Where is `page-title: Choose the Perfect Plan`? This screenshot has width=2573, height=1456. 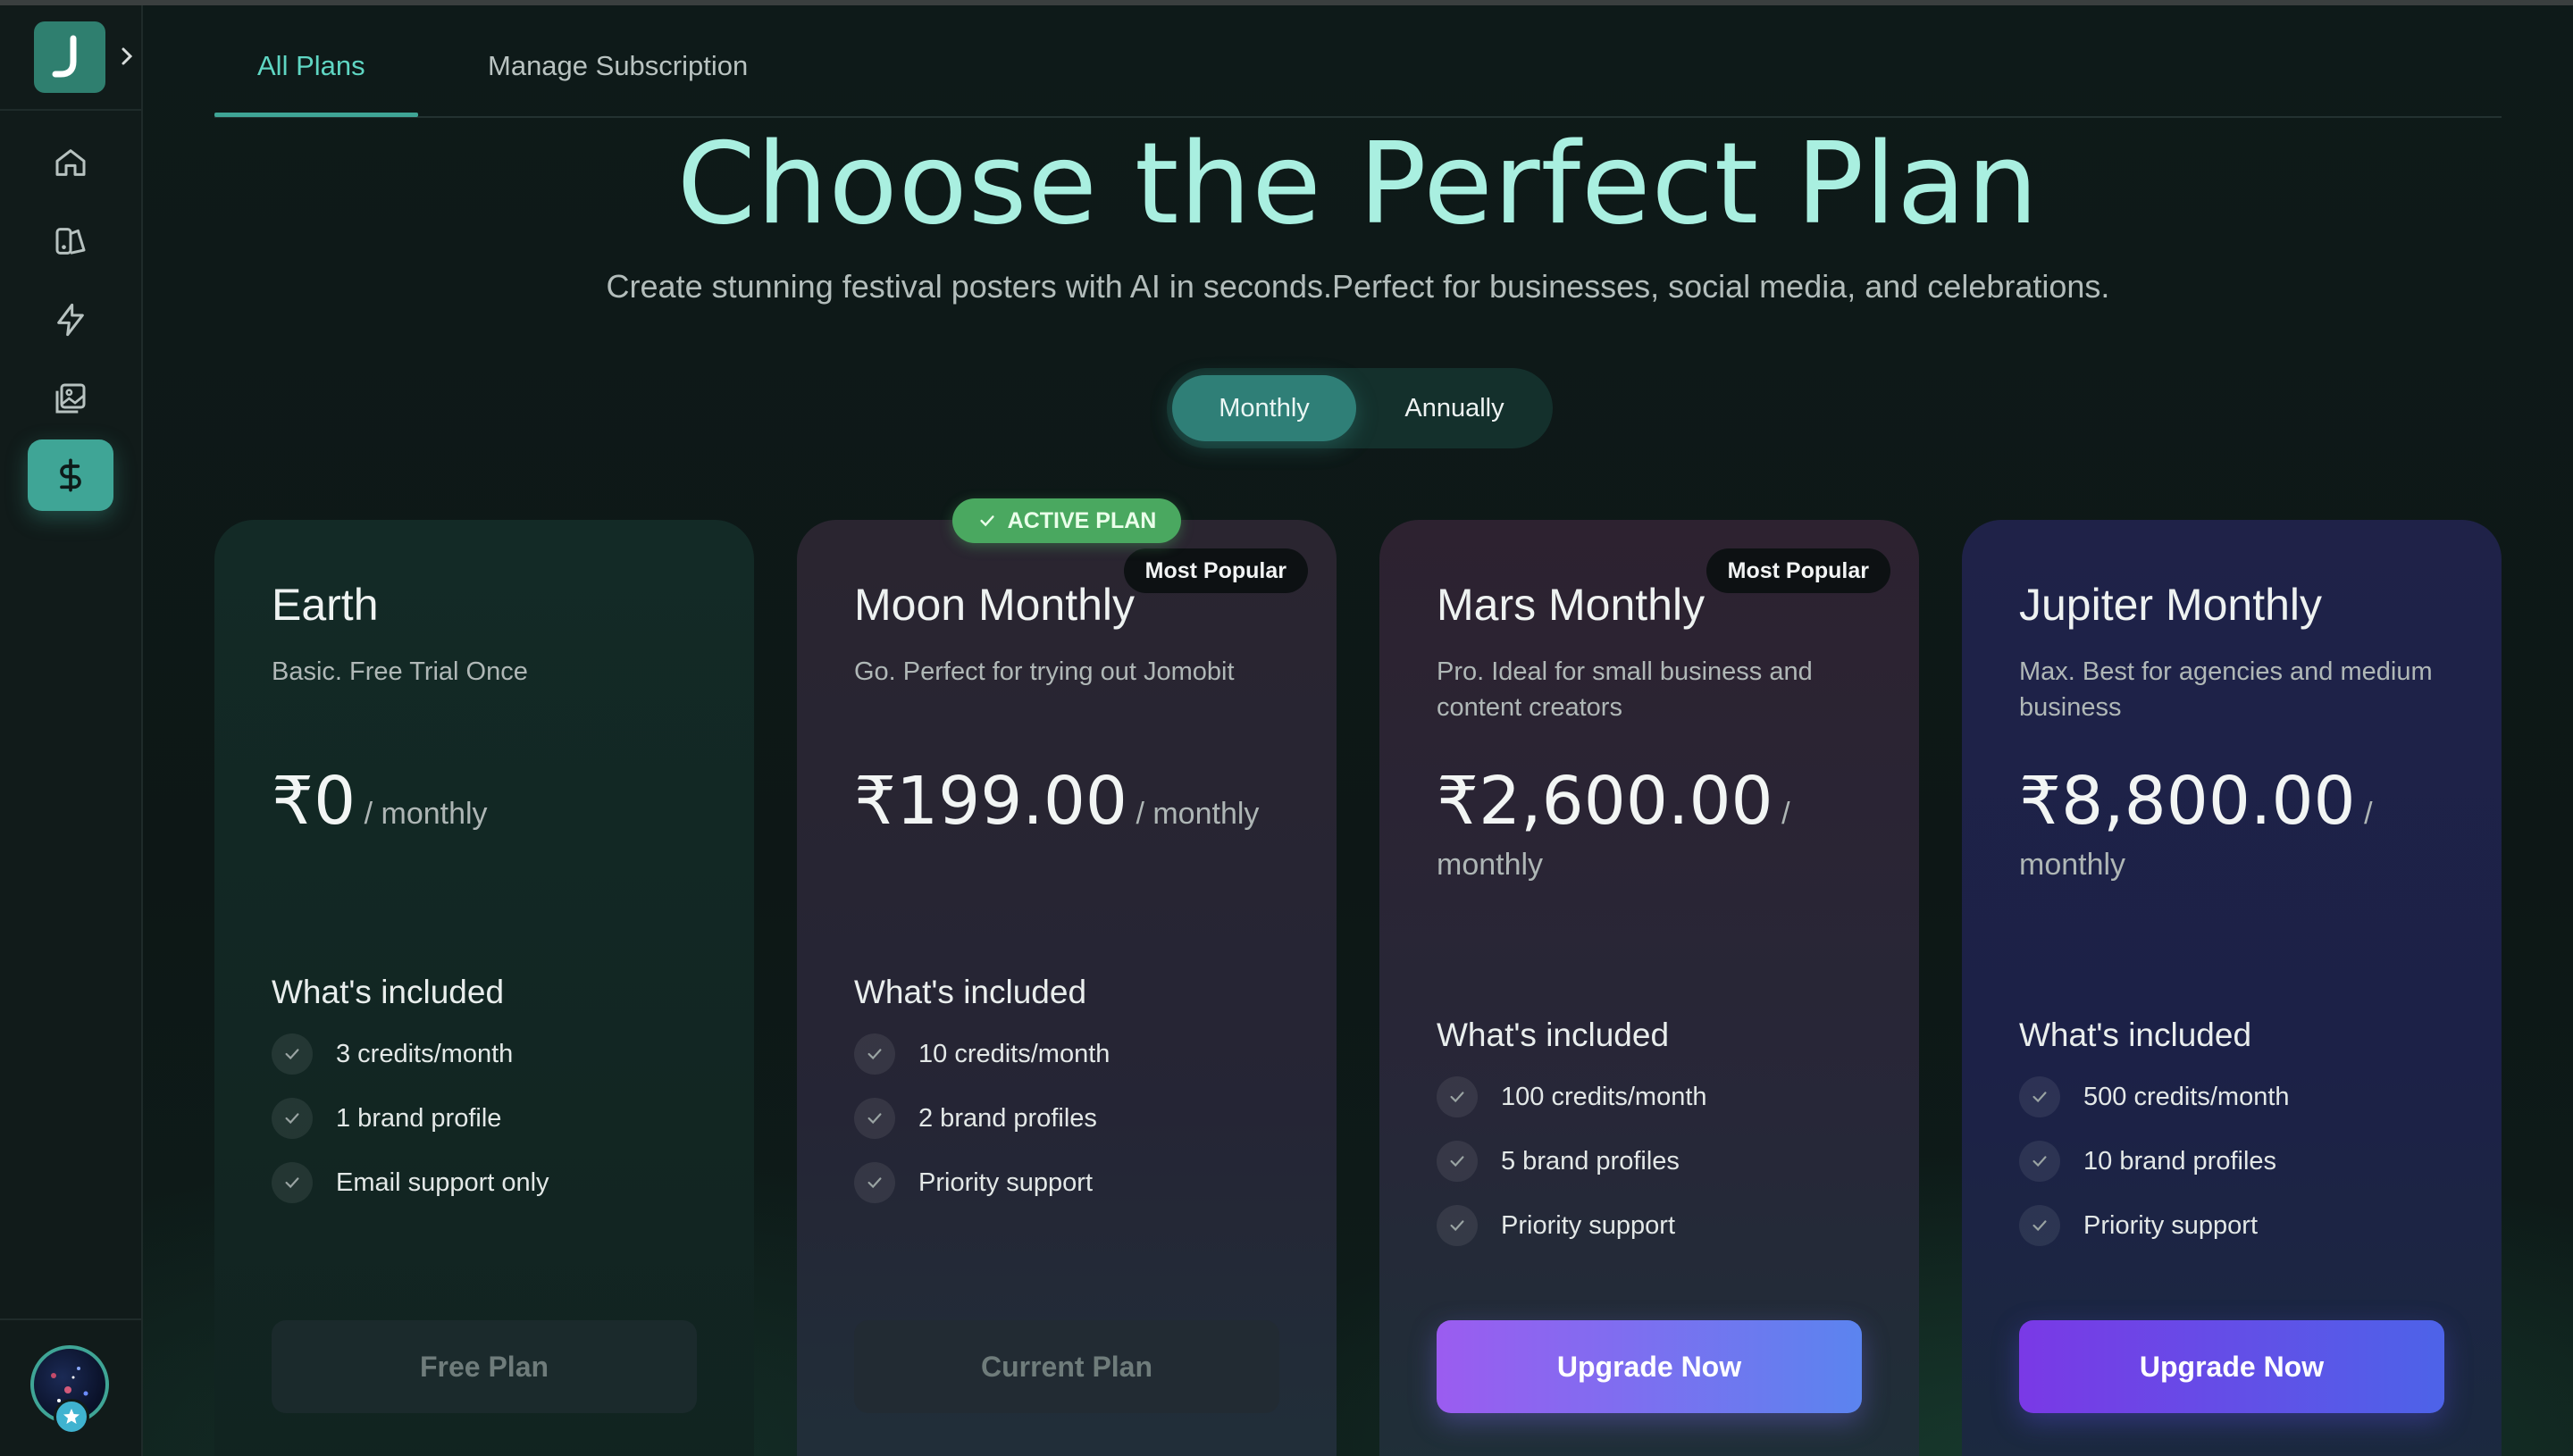
page-title: Choose the Perfect Plan is located at coordinates (1358, 183).